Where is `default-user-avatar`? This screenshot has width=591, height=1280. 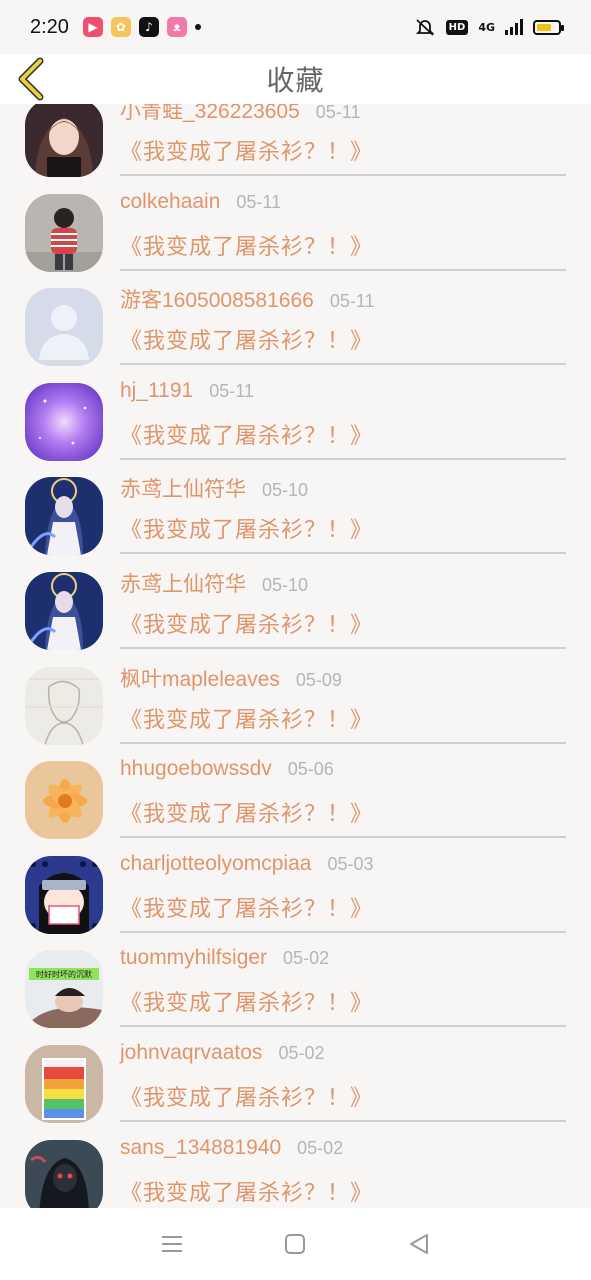
default-user-avatar is located at coordinates (64, 327).